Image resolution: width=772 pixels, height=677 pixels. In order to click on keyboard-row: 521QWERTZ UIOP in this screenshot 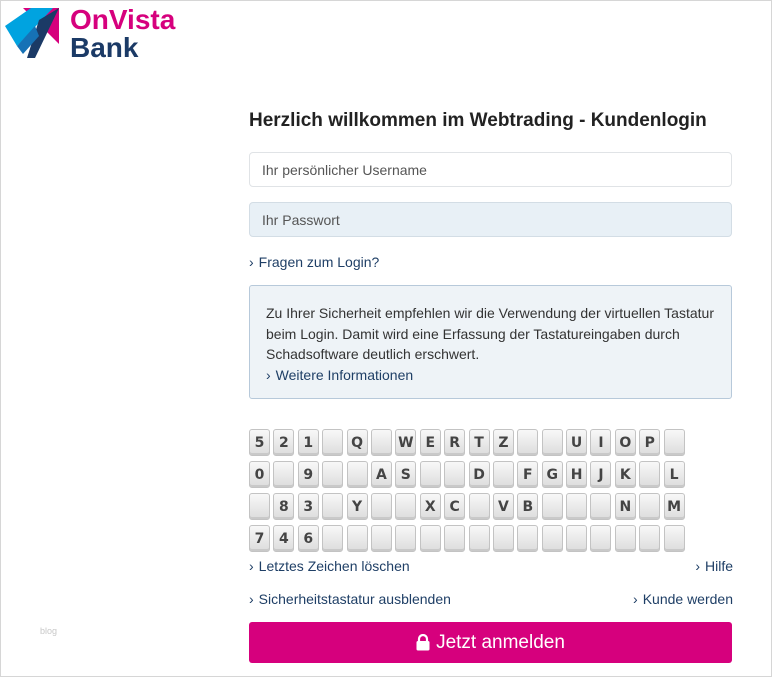, I will do `click(468, 445)`.